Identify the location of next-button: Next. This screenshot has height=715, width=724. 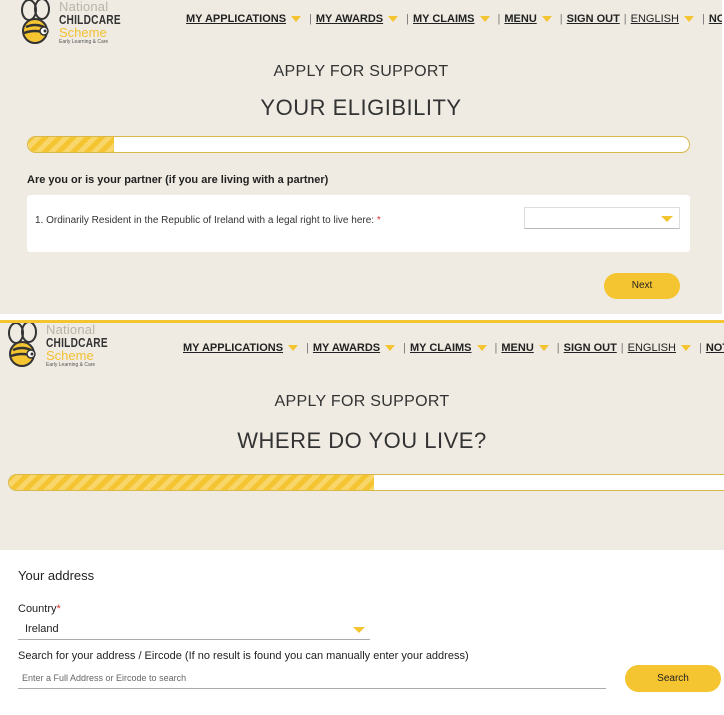
(642, 286).